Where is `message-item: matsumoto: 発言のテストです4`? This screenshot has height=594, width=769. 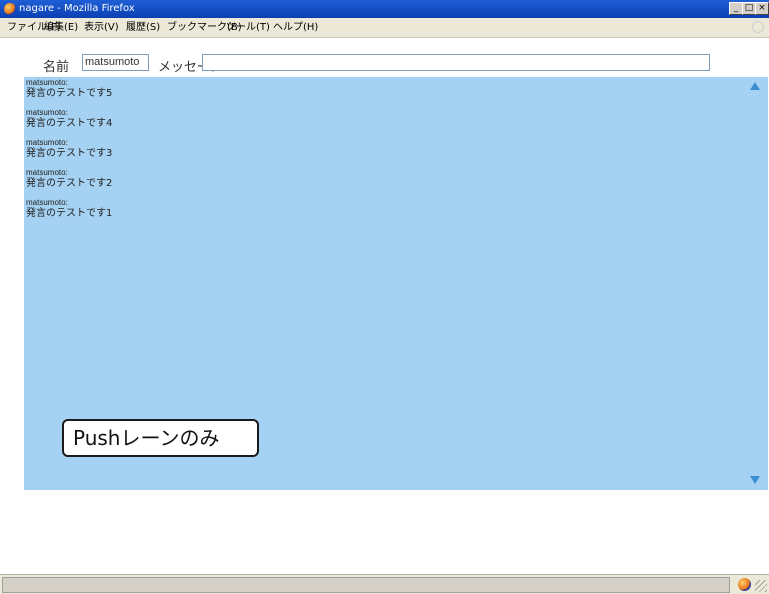 message-item: matsumoto: 発言のテストです4 is located at coordinates (69, 119).